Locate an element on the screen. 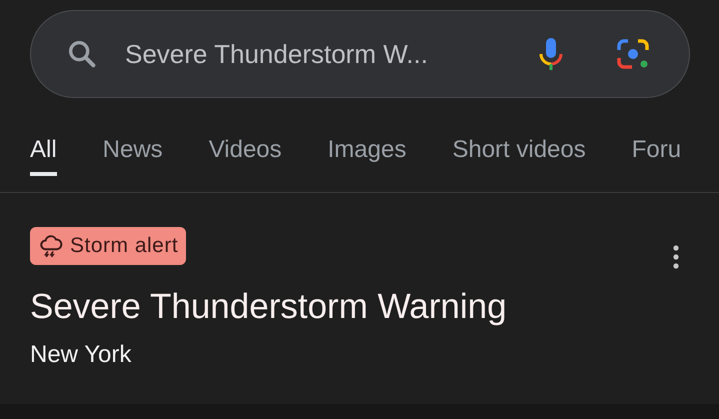 The width and height of the screenshot is (719, 419). tab: News is located at coordinates (132, 156).